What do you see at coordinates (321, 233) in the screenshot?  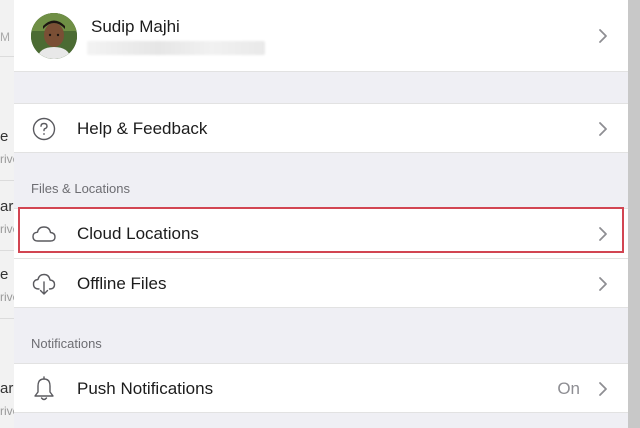 I see `cloud-locations-row: Cloud Locations` at bounding box center [321, 233].